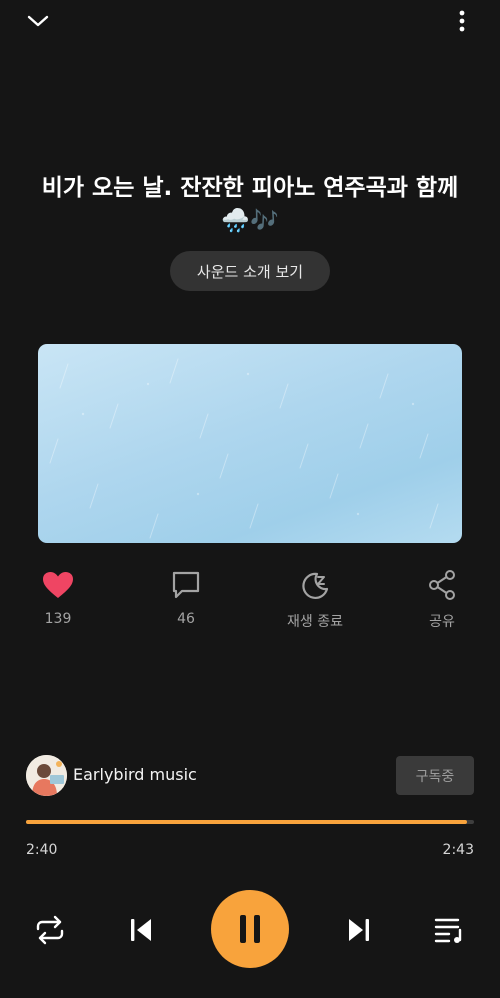 The image size is (500, 998). I want to click on channel-name: Earlybird music, so click(135, 774).